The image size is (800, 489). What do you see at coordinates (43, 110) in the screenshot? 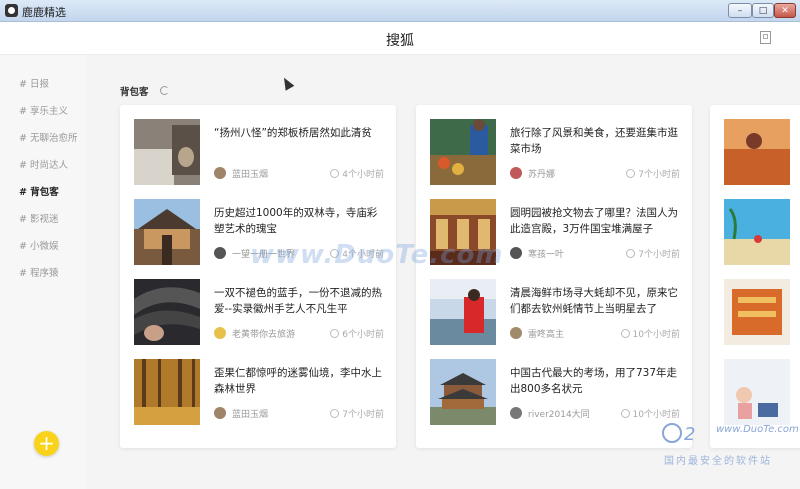
I see `sidebar-item-hedonism: # 享乐主义` at bounding box center [43, 110].